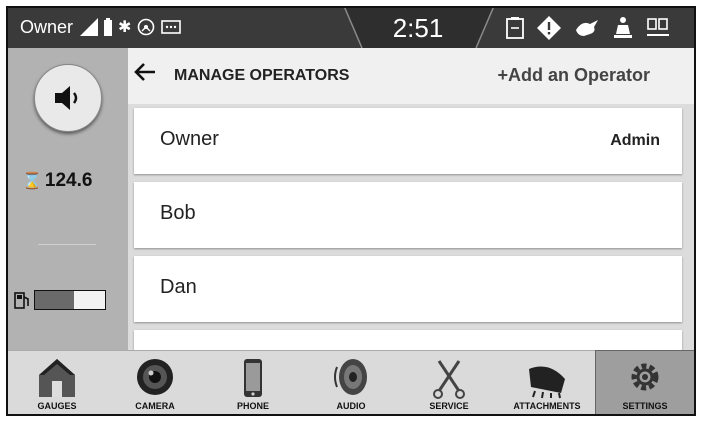 The image size is (702, 421). Describe the element at coordinates (623, 28) in the screenshot. I see `operator-seat-icon` at that location.